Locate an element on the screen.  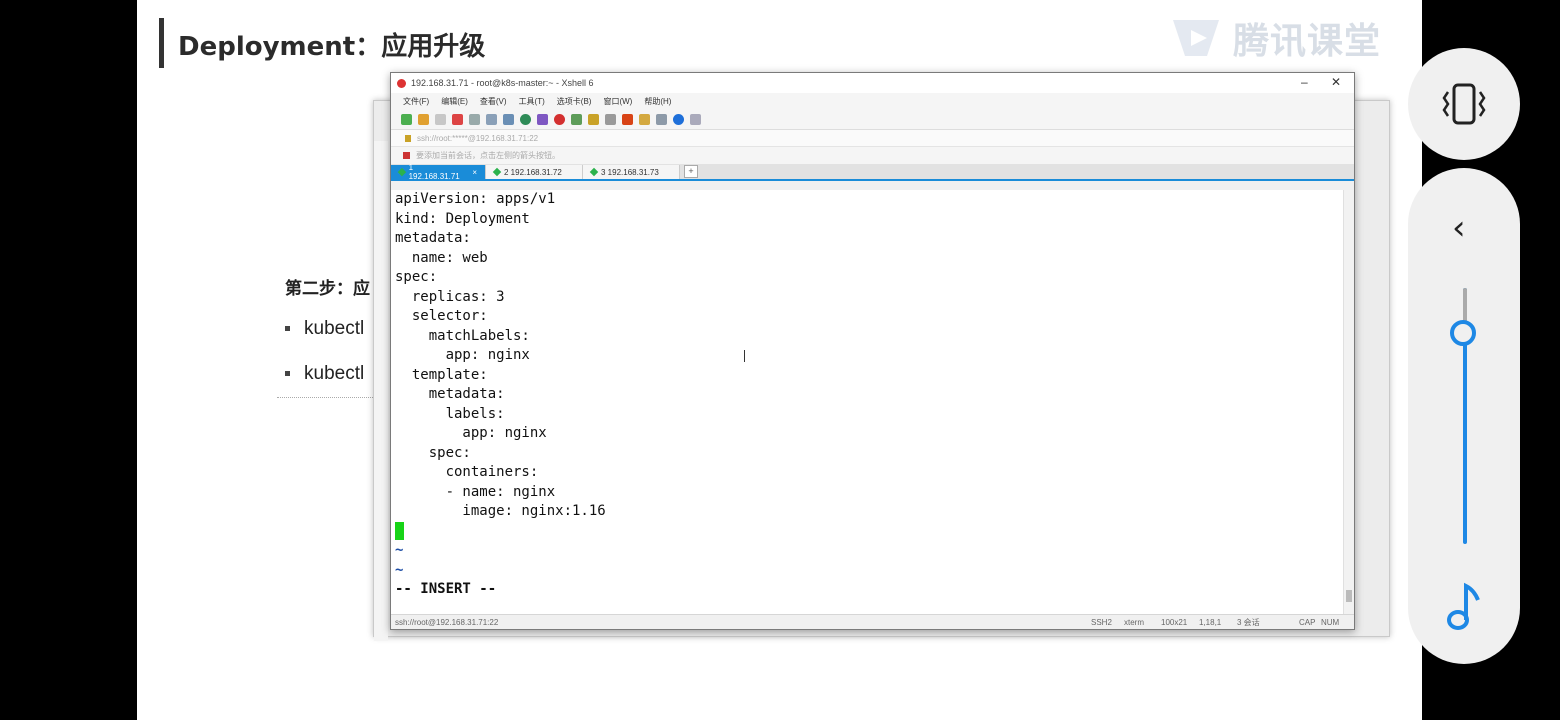
terminal-line: containers: is located at coordinates (467, 472).